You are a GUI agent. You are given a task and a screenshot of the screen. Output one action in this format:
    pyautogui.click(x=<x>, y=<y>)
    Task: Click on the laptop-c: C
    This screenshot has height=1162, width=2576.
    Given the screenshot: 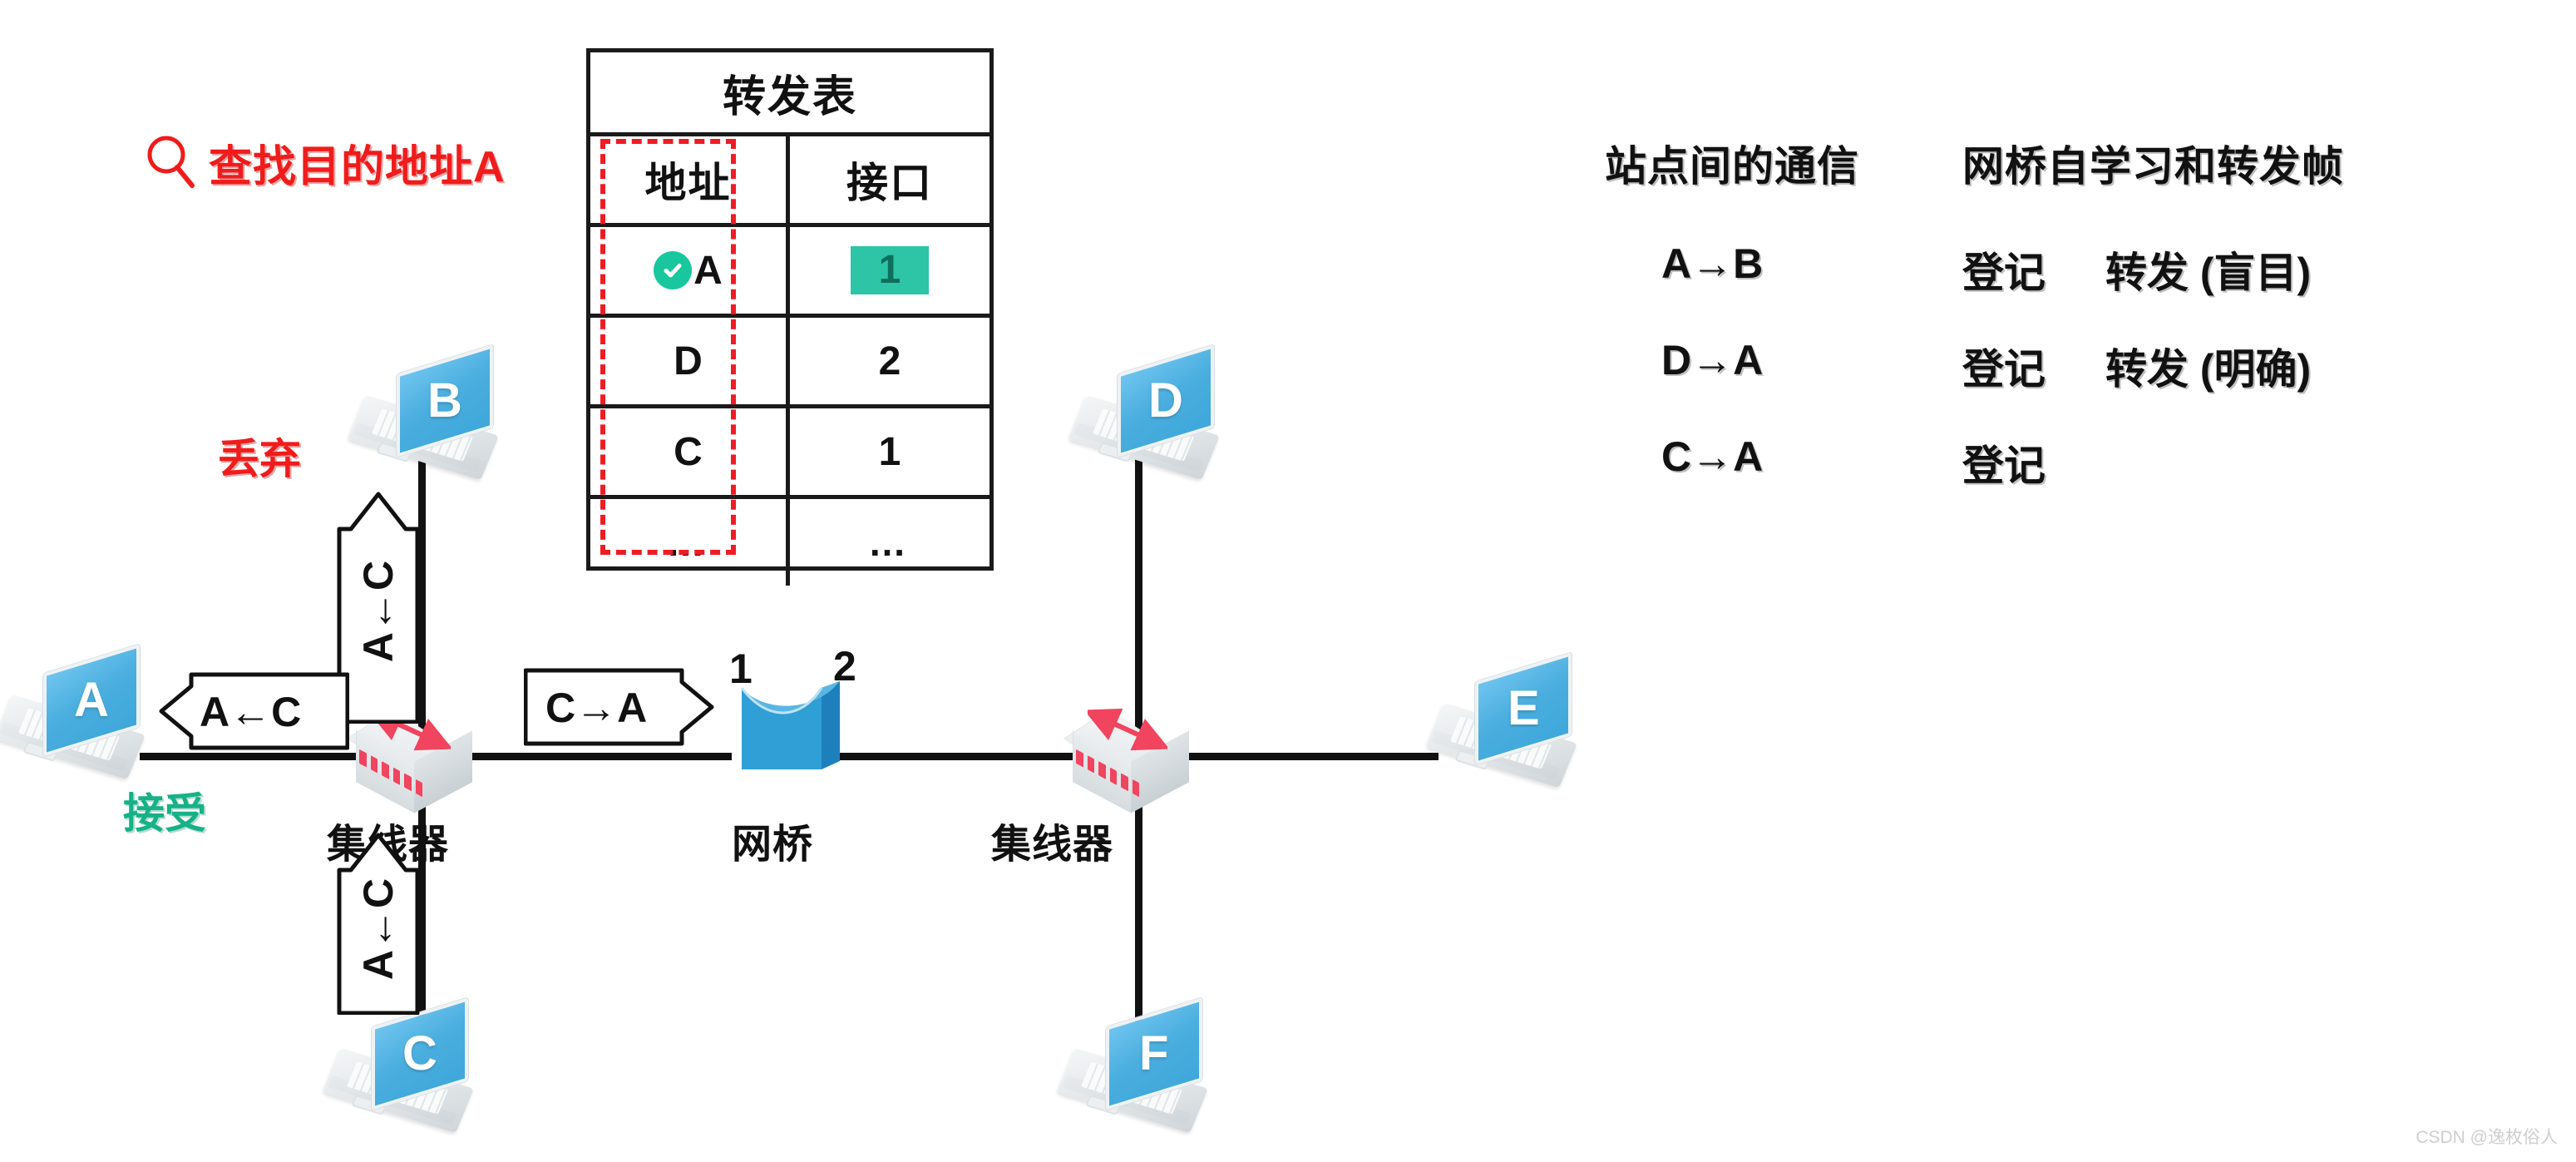 What is the action you would take?
    pyautogui.click(x=400, y=1066)
    